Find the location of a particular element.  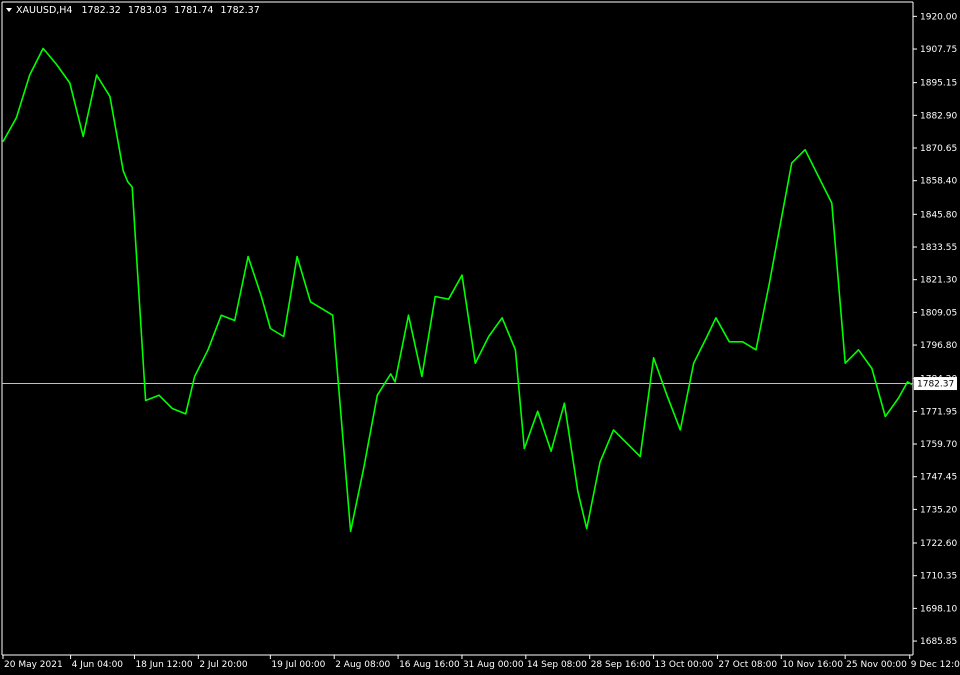

low-value: 1781.74 is located at coordinates (193, 10).